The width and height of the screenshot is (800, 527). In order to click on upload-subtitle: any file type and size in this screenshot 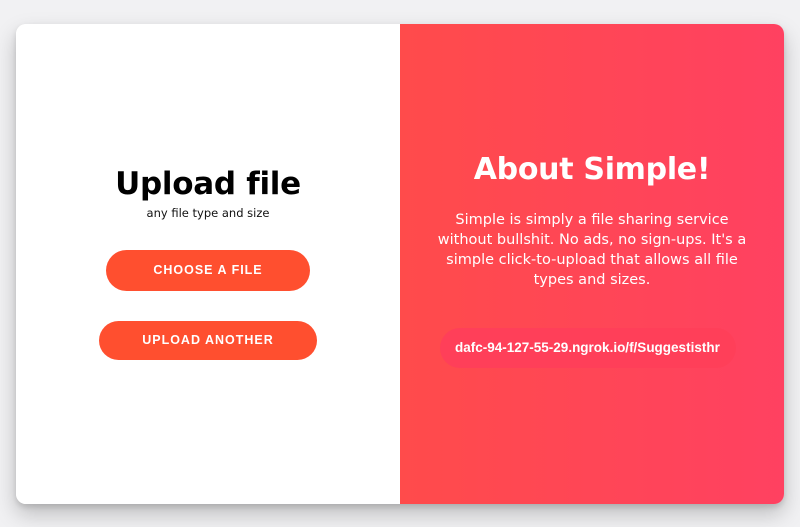, I will do `click(208, 213)`.